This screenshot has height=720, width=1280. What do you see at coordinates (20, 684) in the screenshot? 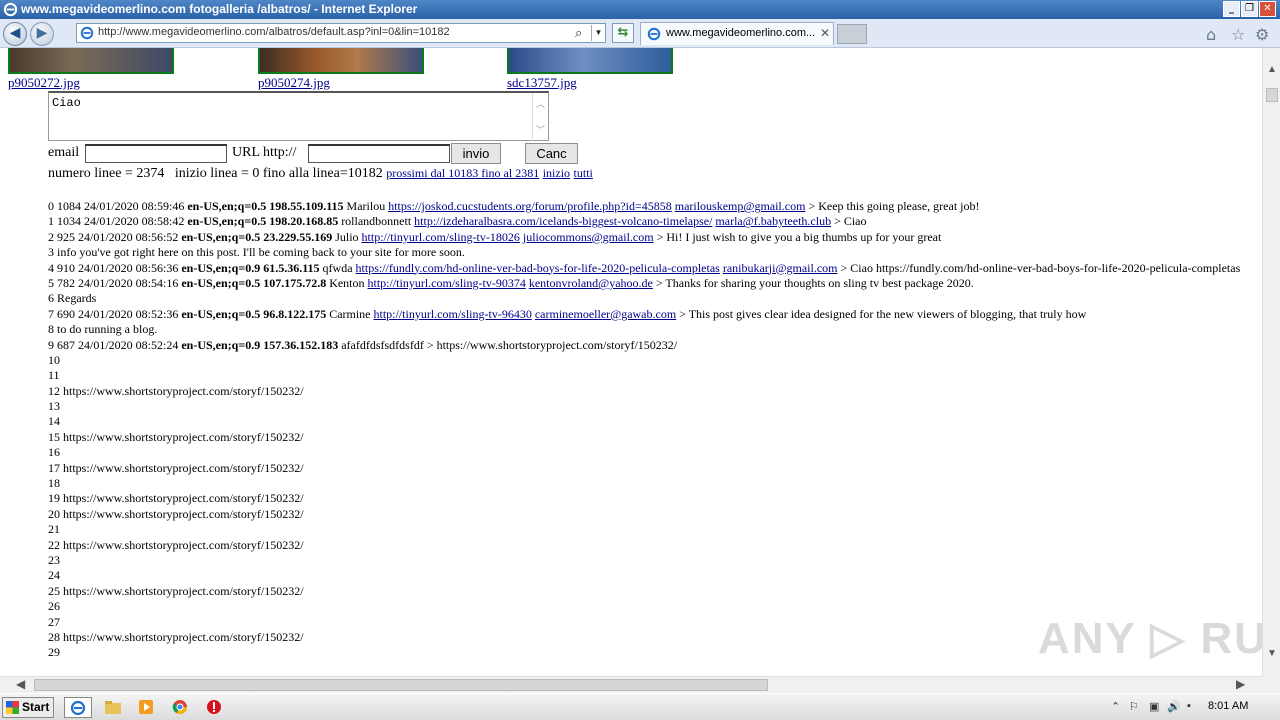
I see `scroll-left-icon: ◀` at bounding box center [20, 684].